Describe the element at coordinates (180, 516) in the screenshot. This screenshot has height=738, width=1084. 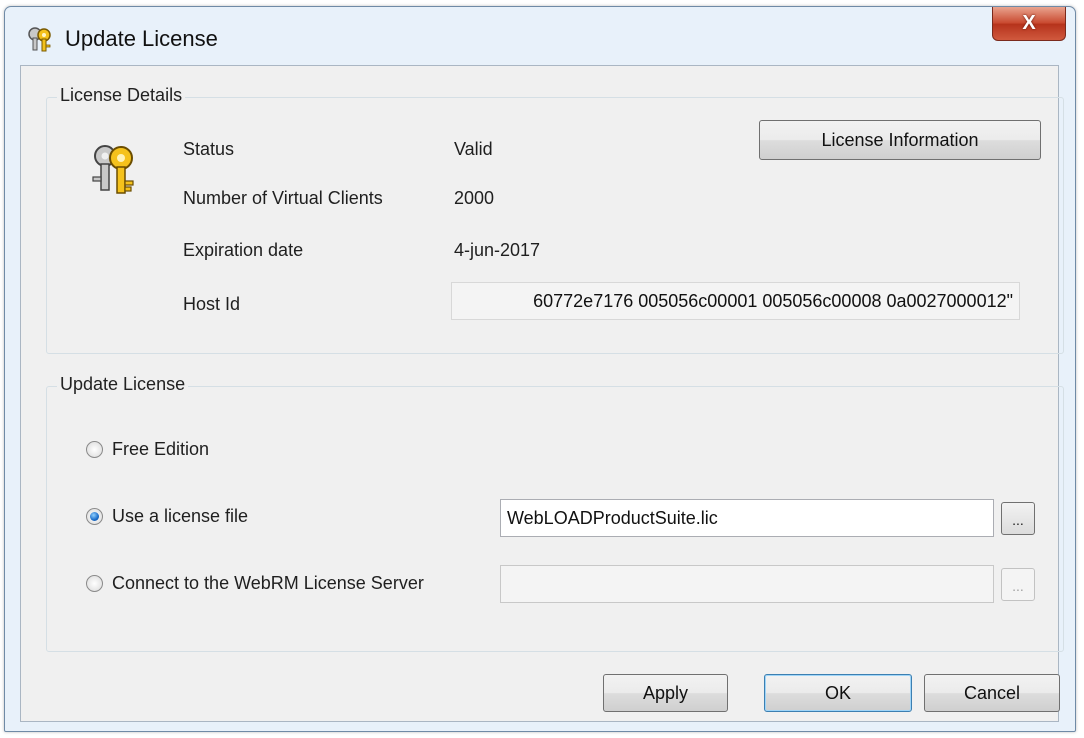
I see `license-file-label: Use a license file` at that location.